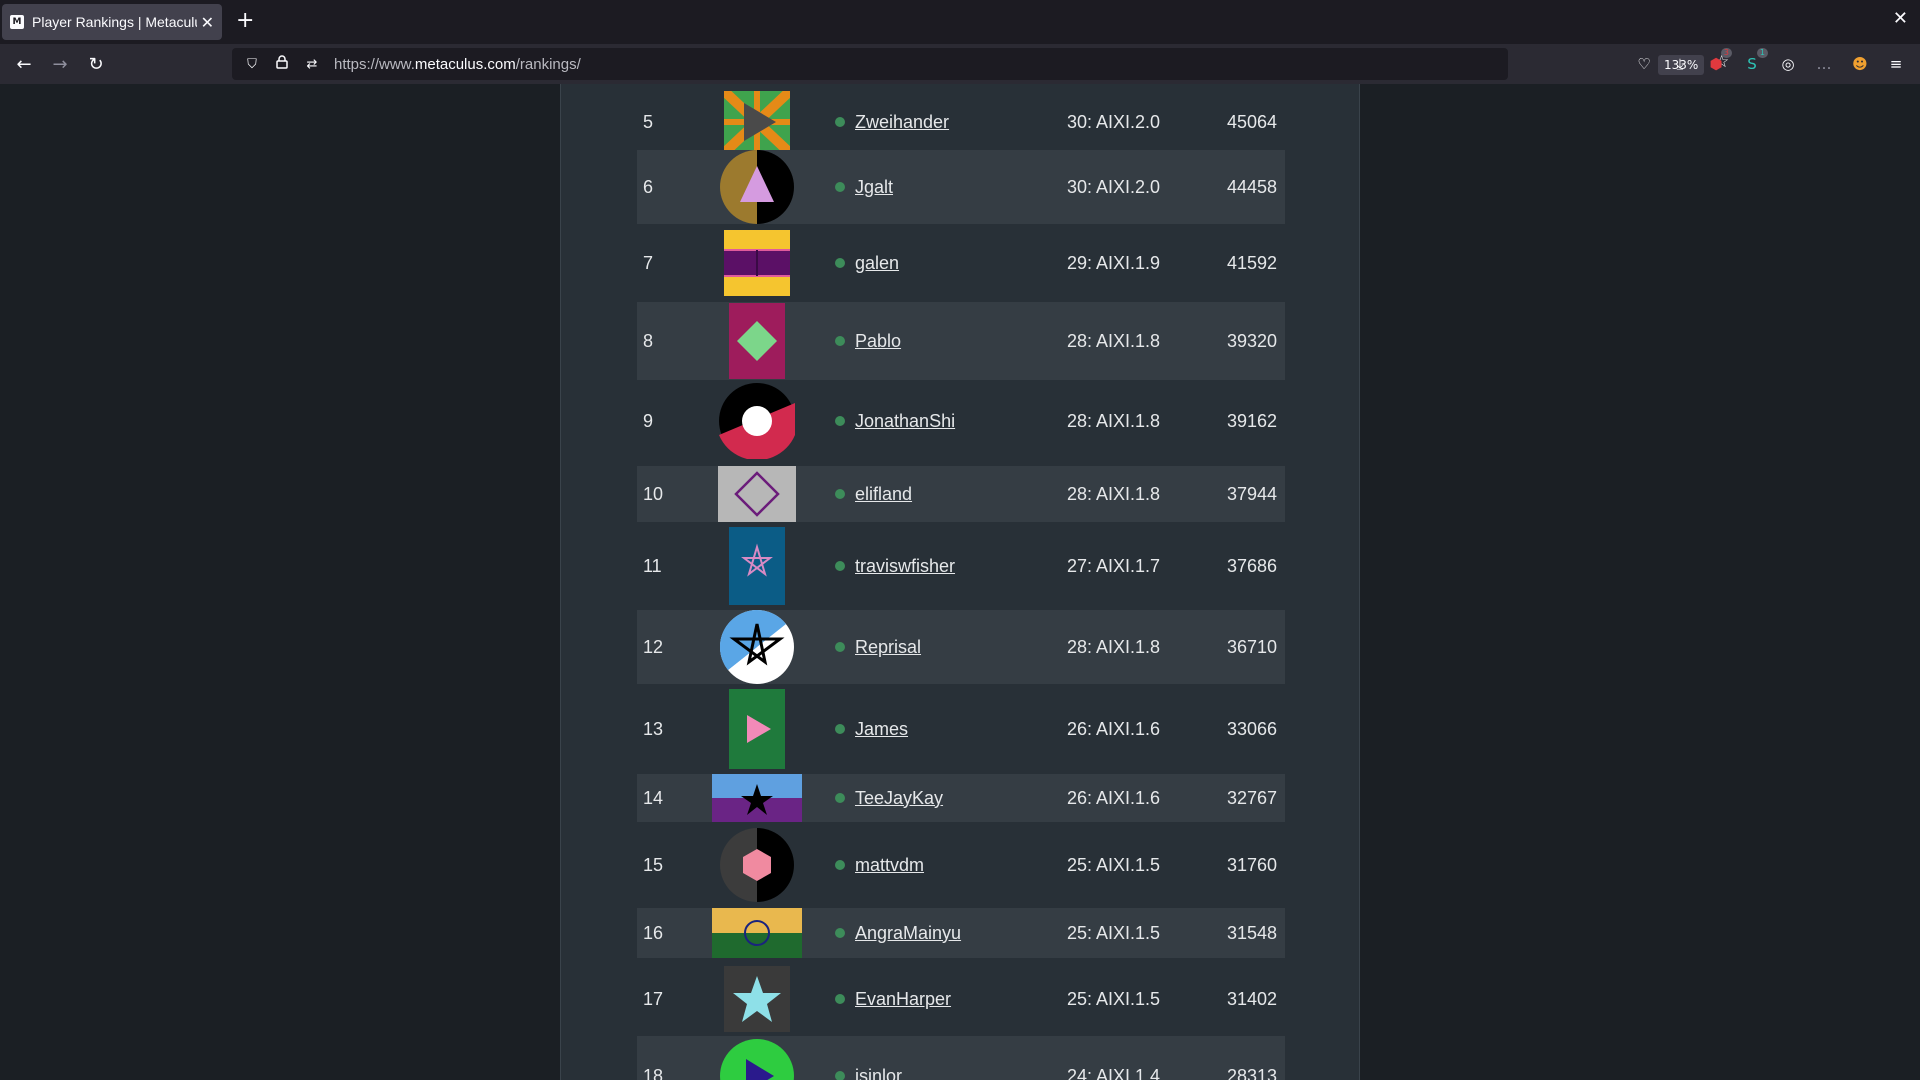 The height and width of the screenshot is (1080, 1920). Describe the element at coordinates (1860, 64) in the screenshot. I see `monkey-extension-icon: ☻` at that location.